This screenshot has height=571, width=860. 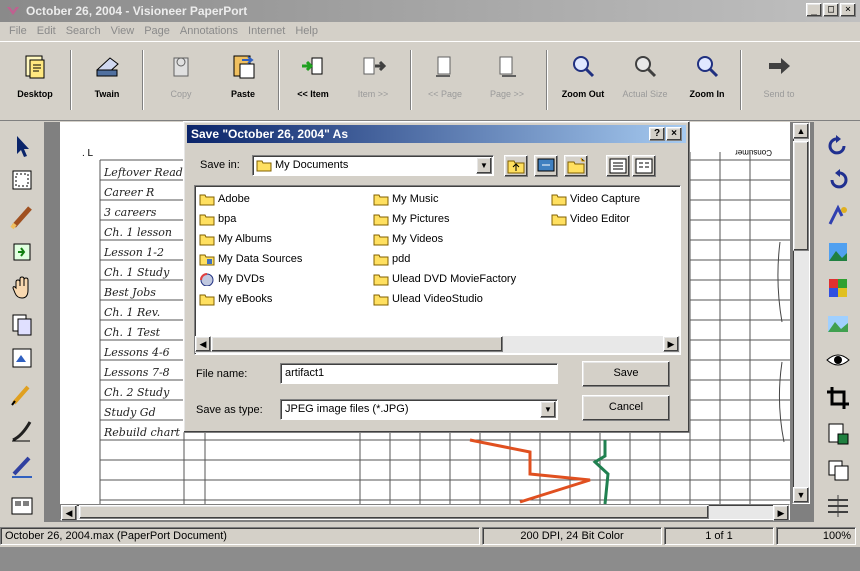 What do you see at coordinates (428, 299) in the screenshot?
I see `list-item: Ulead VideoStudio` at bounding box center [428, 299].